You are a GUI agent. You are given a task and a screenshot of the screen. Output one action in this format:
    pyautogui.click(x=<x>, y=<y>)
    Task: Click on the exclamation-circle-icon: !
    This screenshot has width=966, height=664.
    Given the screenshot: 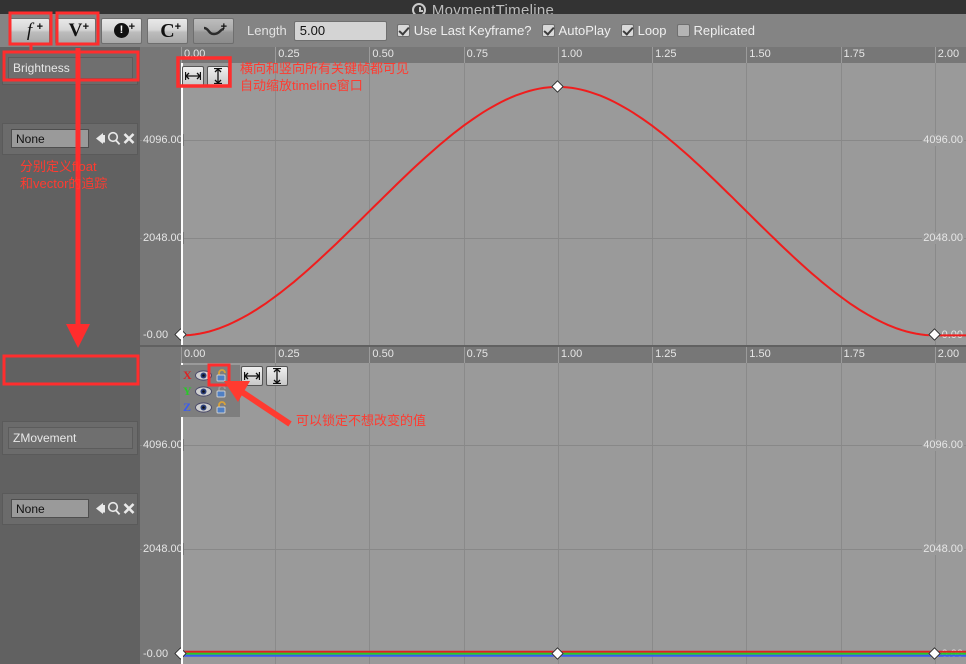 What is the action you would take?
    pyautogui.click(x=121, y=30)
    